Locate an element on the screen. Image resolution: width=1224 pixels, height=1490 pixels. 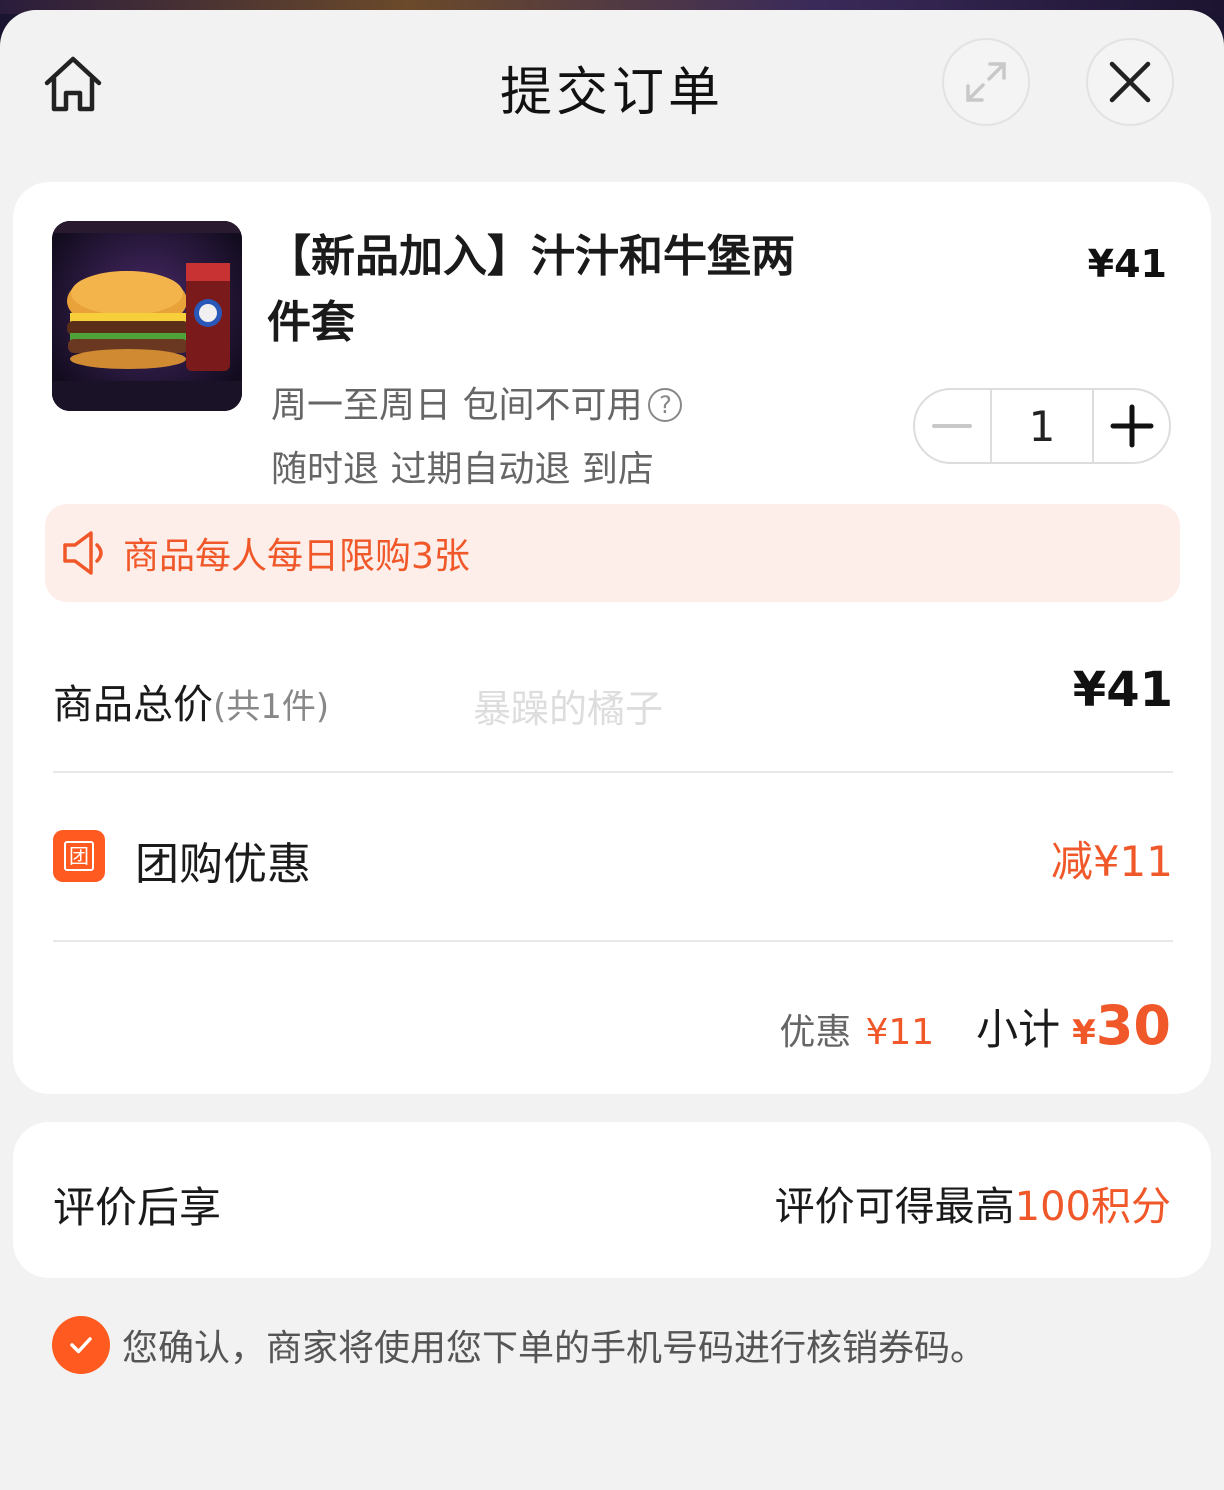
phone-confirm-row: 您确认，商家将使用您下单的手机号码进行核销券码。 is located at coordinates (519, 1345).